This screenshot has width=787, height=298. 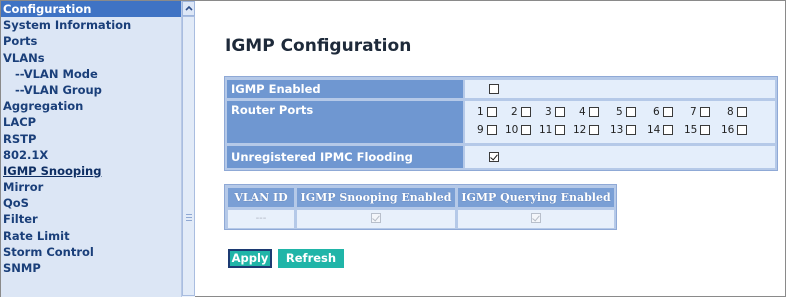 I want to click on router-ports-label: Router Ports, so click(x=345, y=122).